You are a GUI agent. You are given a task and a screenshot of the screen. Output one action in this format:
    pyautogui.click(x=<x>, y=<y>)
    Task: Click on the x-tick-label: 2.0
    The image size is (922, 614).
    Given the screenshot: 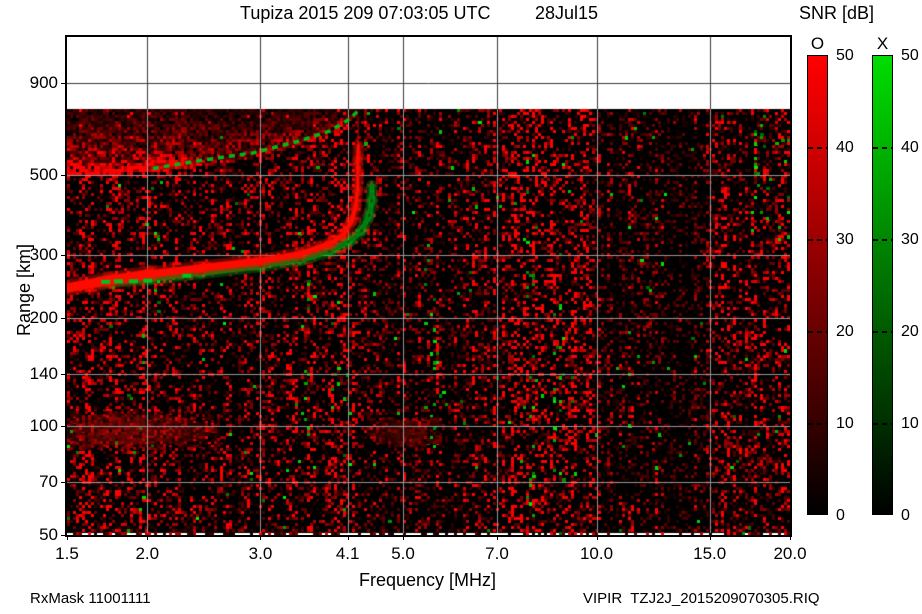 What is the action you would take?
    pyautogui.click(x=147, y=553)
    